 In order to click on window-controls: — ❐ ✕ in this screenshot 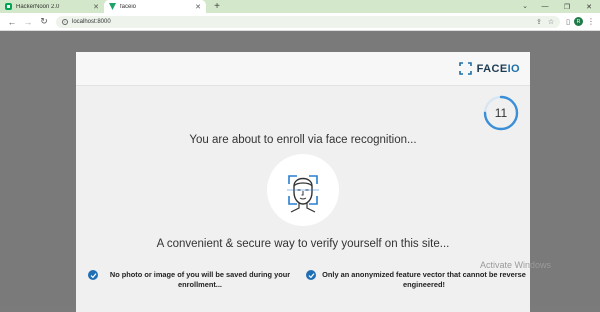, I will do `click(567, 6)`.